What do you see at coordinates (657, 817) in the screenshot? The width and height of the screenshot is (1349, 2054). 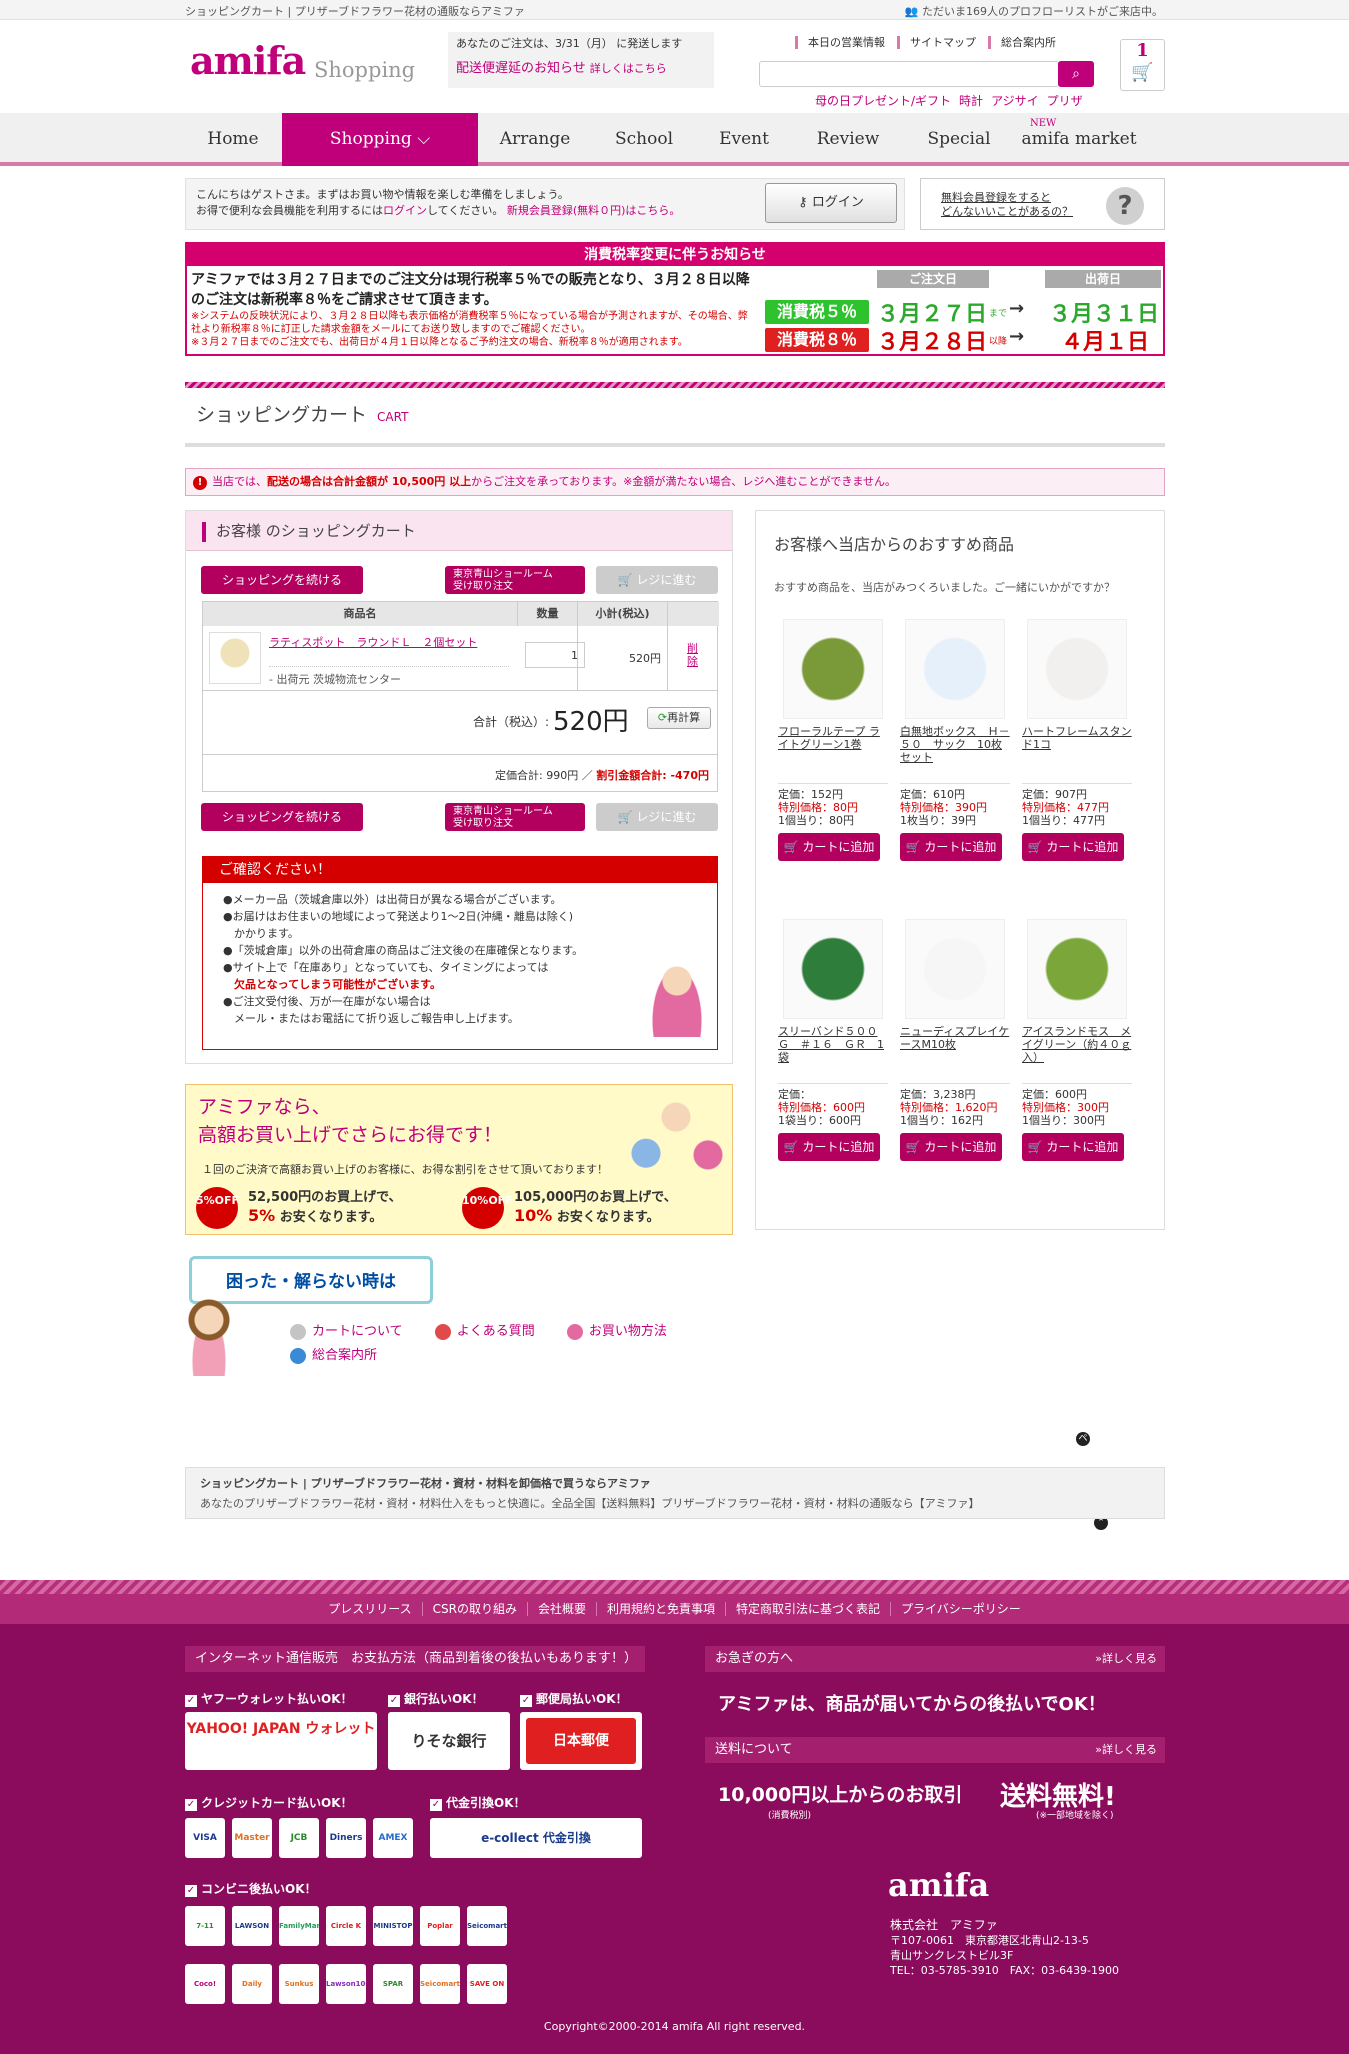 I see `checkout-button-bottom: 🛒 レジに進む` at bounding box center [657, 817].